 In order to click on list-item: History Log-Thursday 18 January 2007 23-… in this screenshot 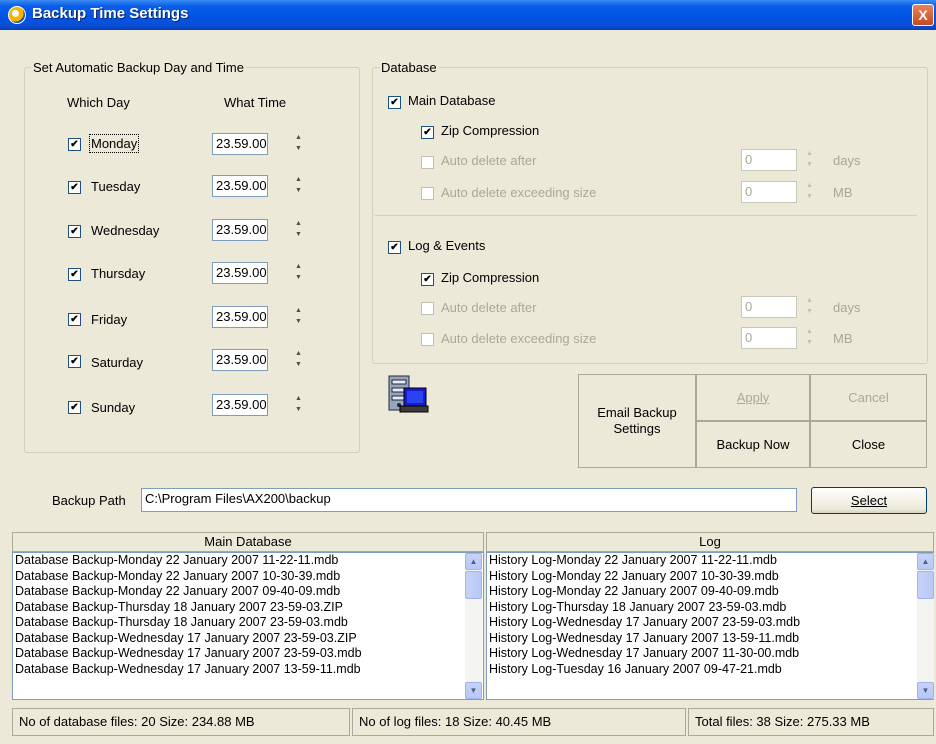, I will do `click(710, 608)`.